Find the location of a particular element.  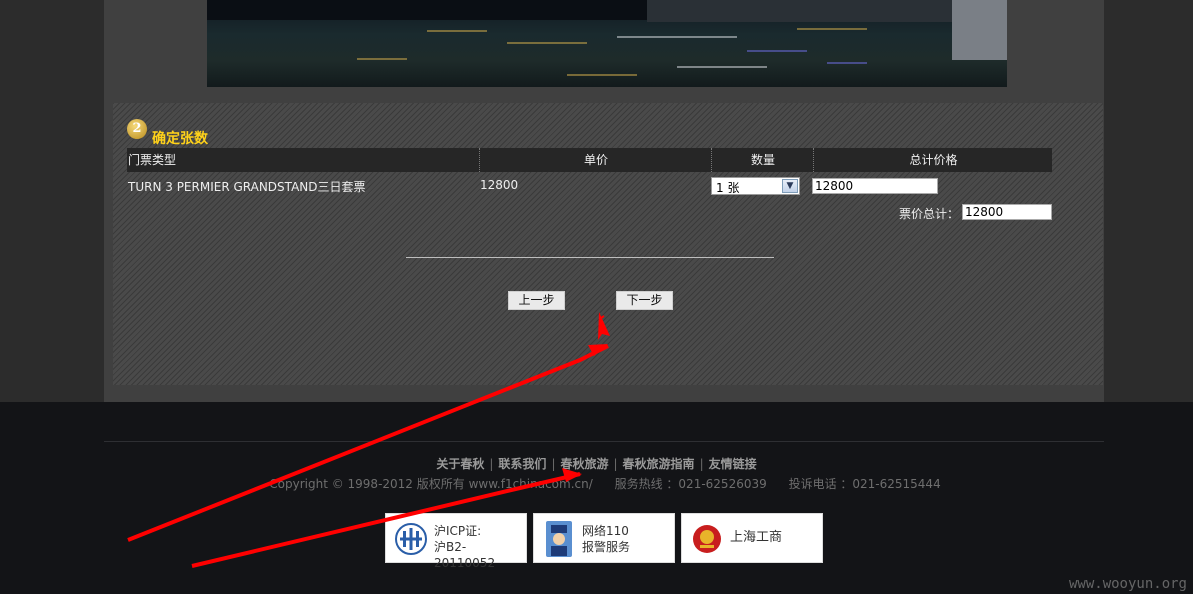

icp-badge: 沪ICP证: 沪B2-20110052 is located at coordinates (456, 541).